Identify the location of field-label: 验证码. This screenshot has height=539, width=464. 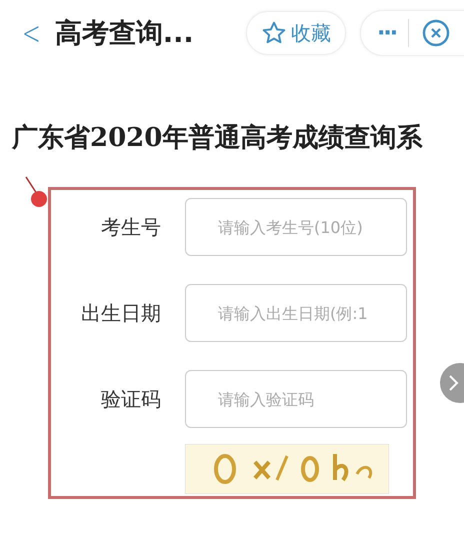
(130, 399).